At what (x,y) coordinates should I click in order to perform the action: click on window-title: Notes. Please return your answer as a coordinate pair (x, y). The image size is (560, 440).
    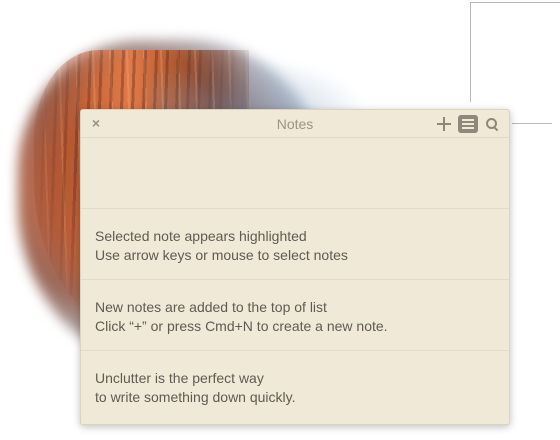
    Looking at the image, I should click on (295, 123).